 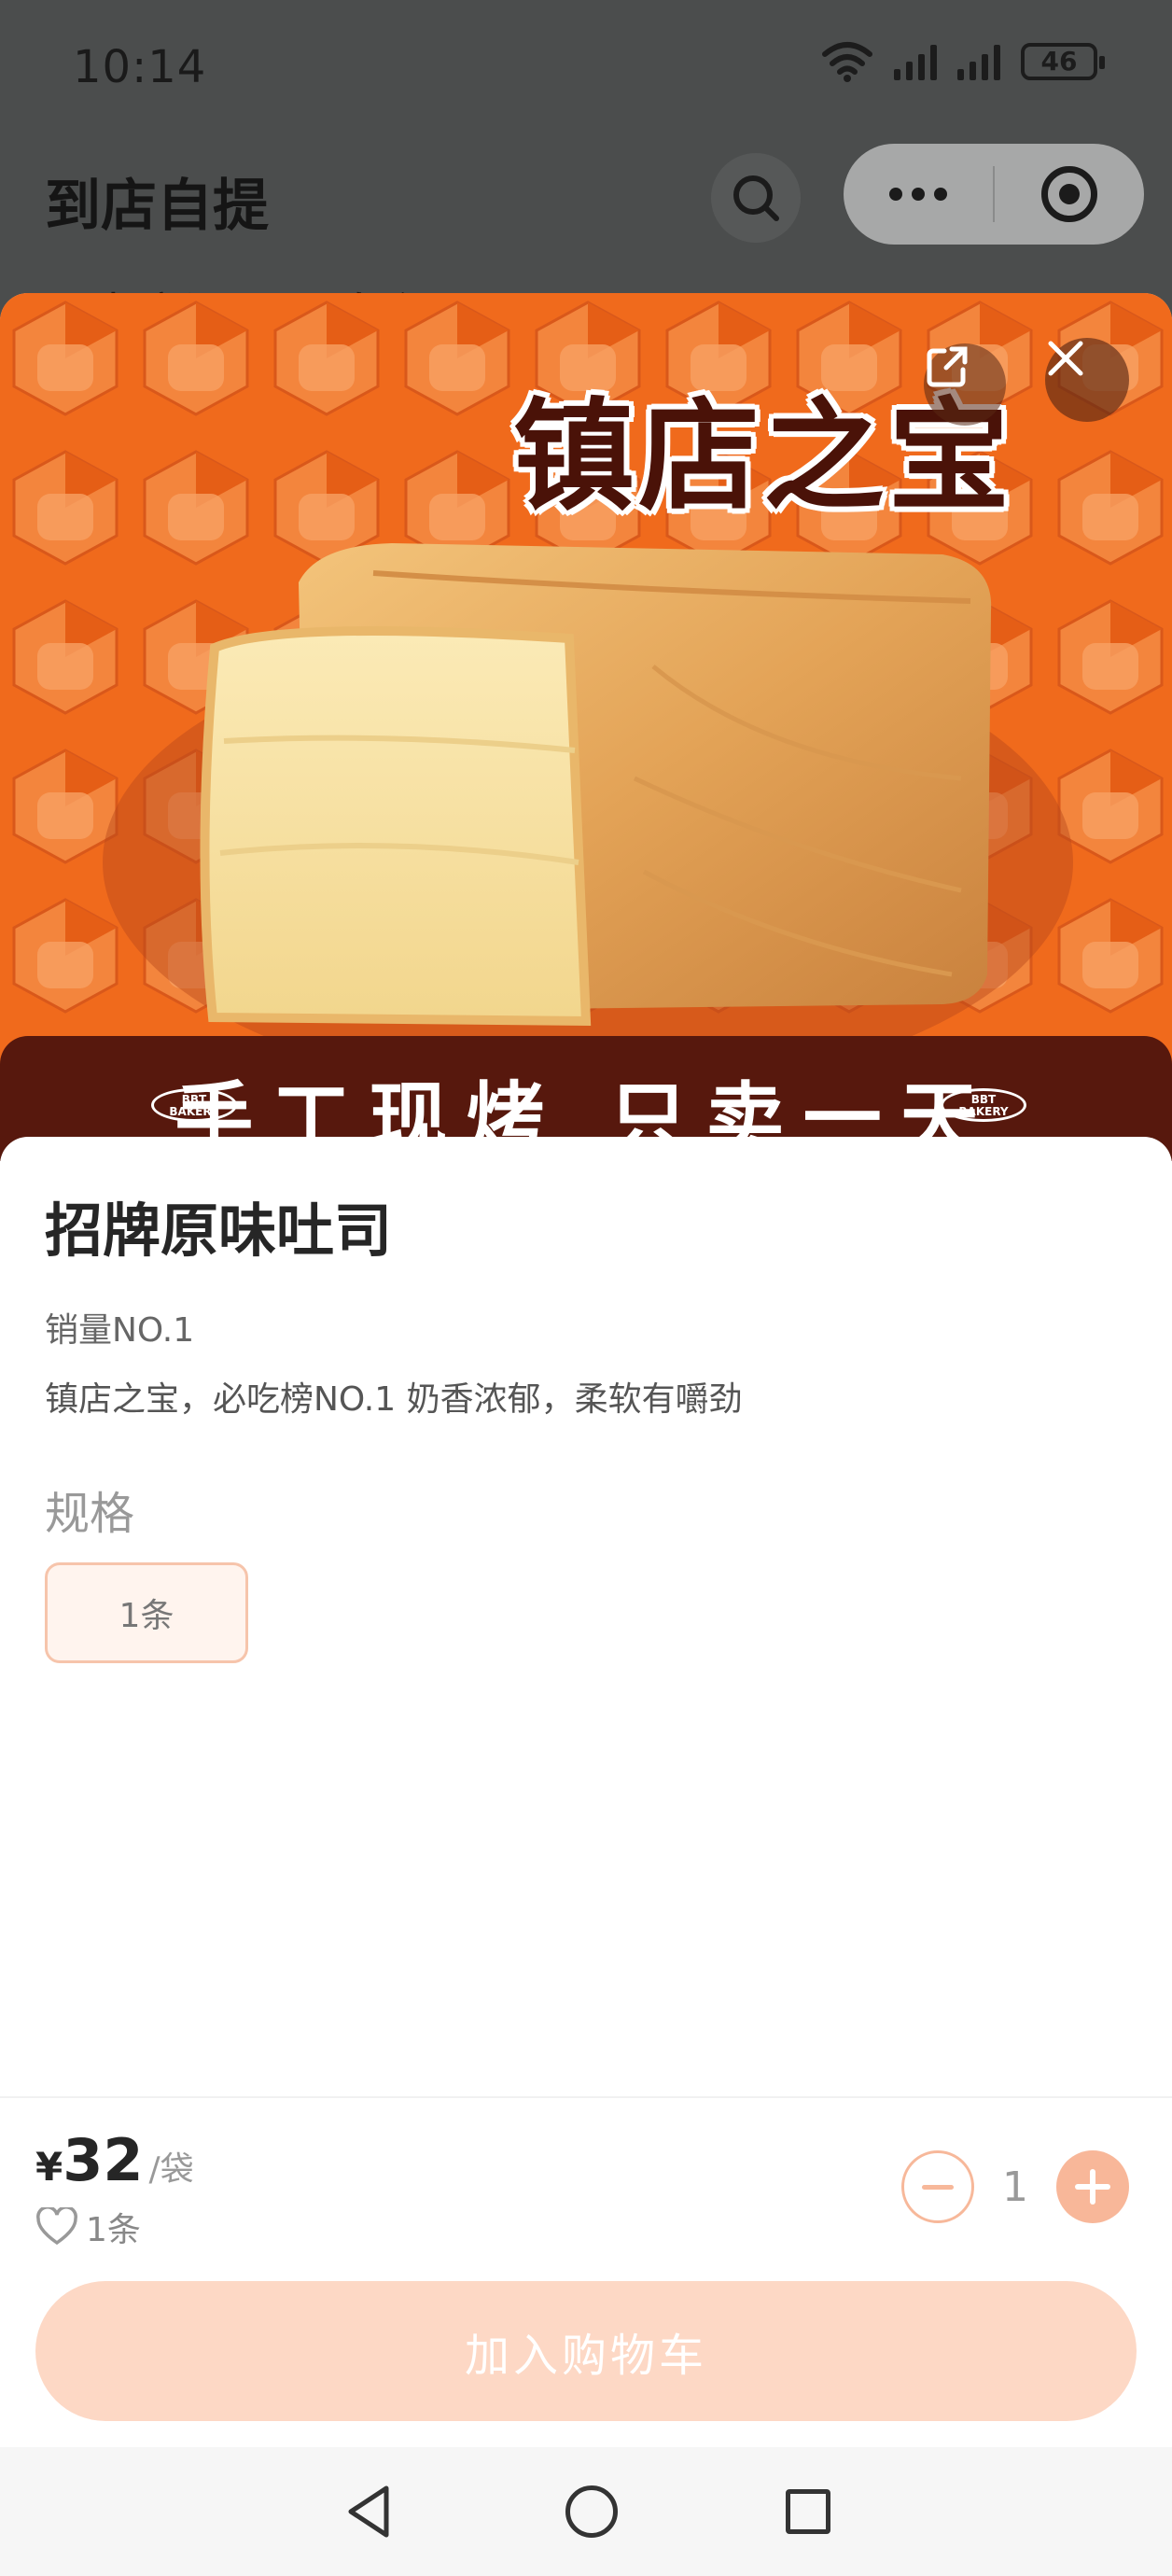 I want to click on search-icon, so click(x=756, y=198).